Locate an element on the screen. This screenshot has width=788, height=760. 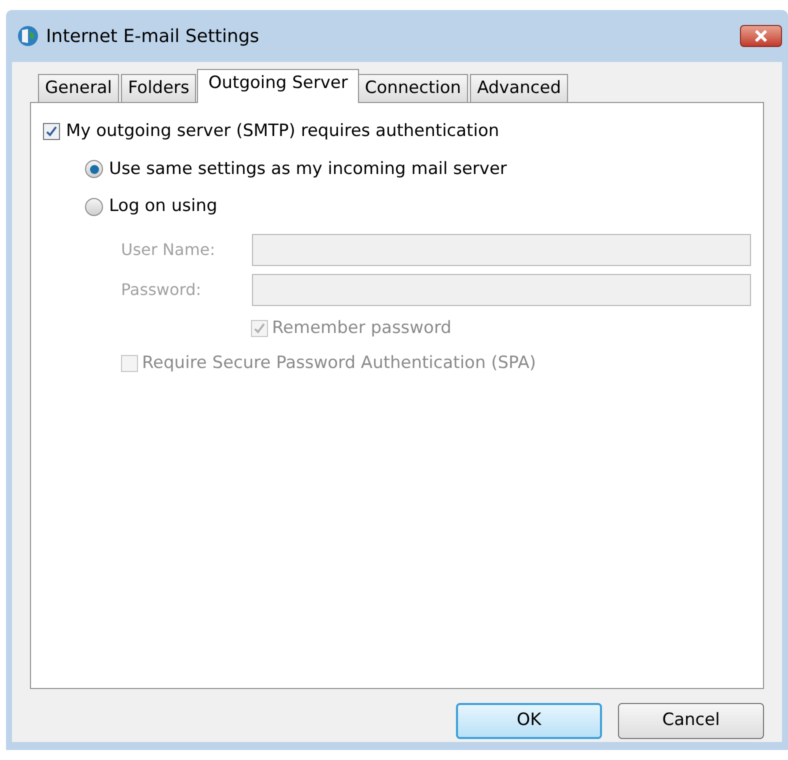
dialog-button: Cancel is located at coordinates (691, 721).